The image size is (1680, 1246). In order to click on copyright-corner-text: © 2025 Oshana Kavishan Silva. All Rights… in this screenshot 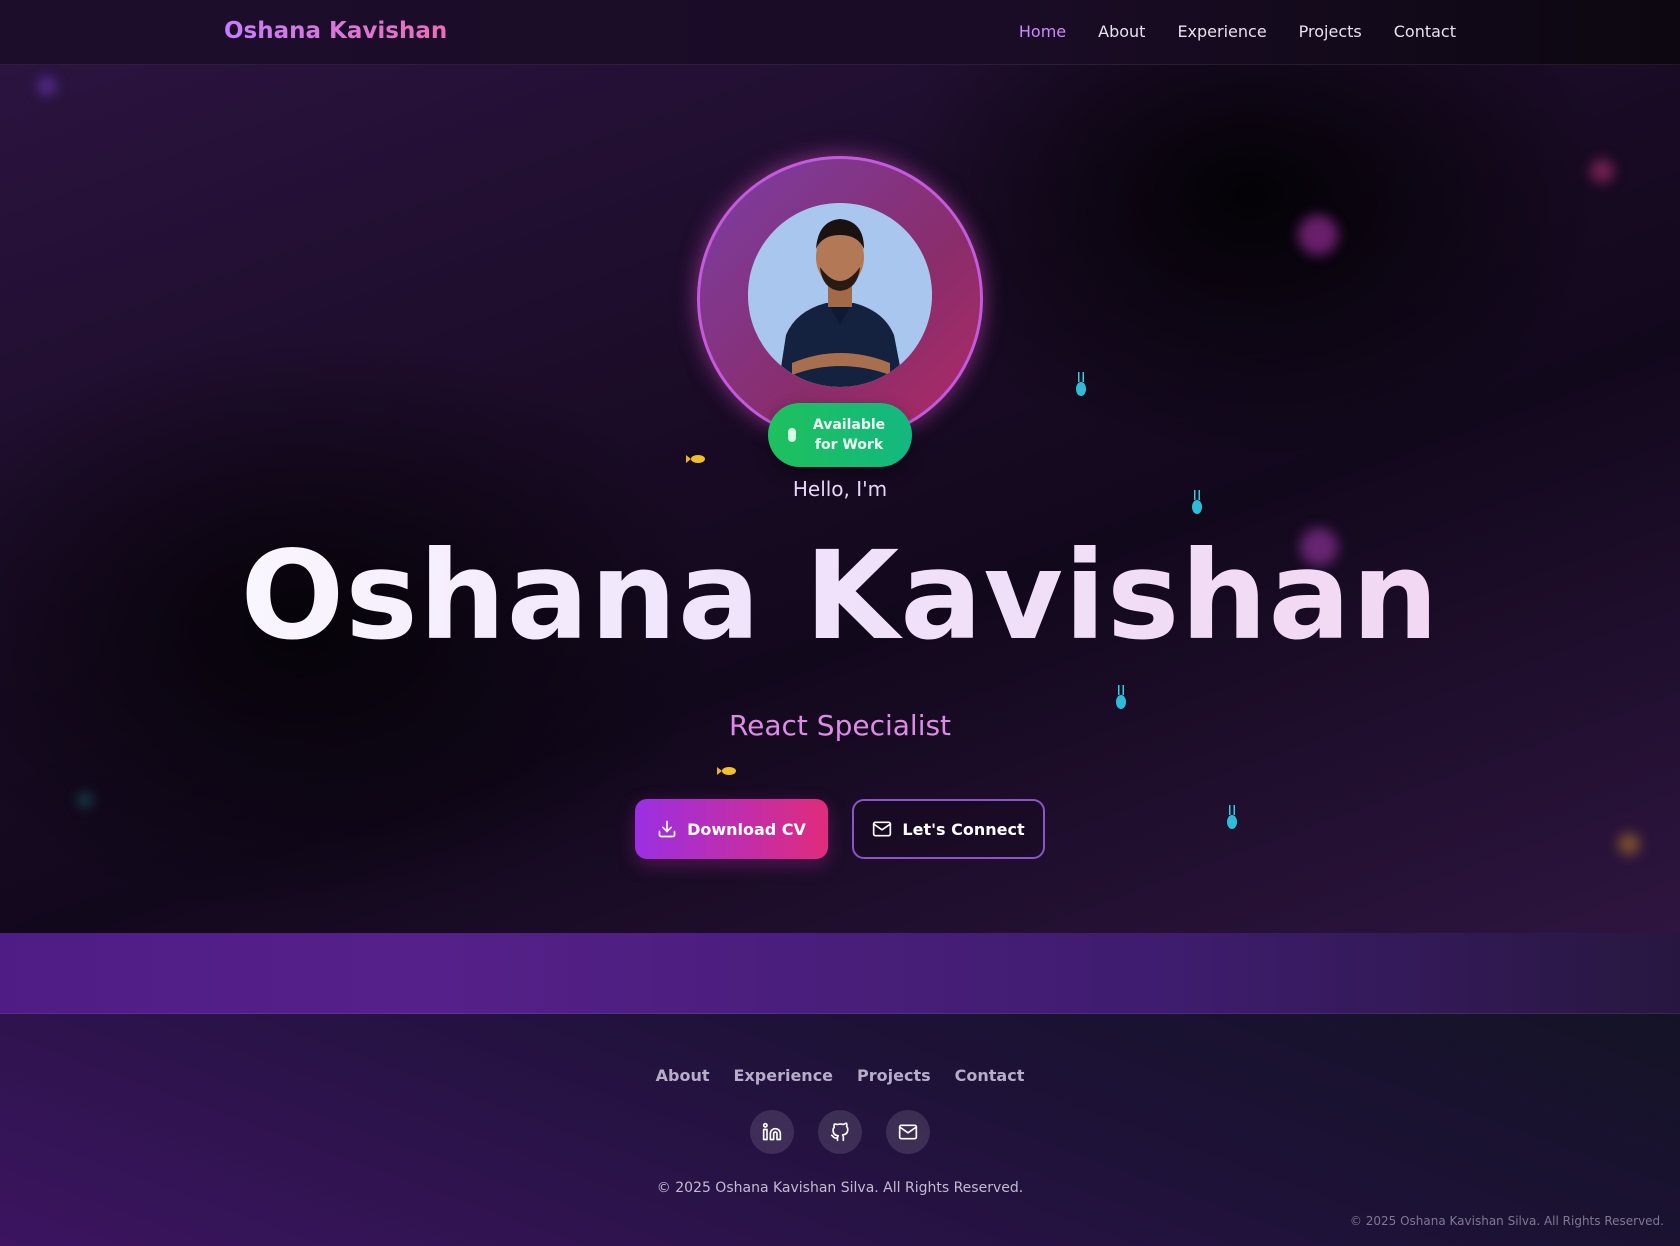, I will do `click(1506, 1221)`.